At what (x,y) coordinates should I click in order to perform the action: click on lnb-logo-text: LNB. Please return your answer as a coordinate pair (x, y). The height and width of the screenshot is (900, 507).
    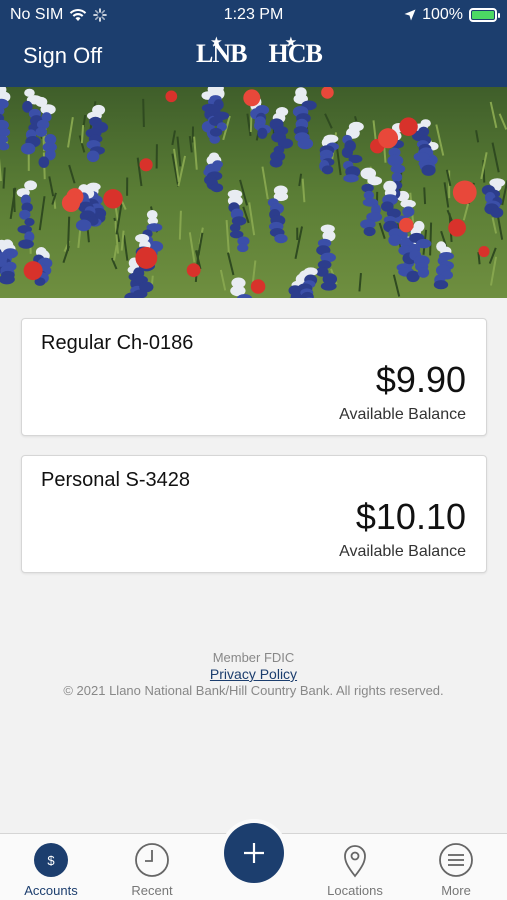
    Looking at the image, I should click on (221, 53).